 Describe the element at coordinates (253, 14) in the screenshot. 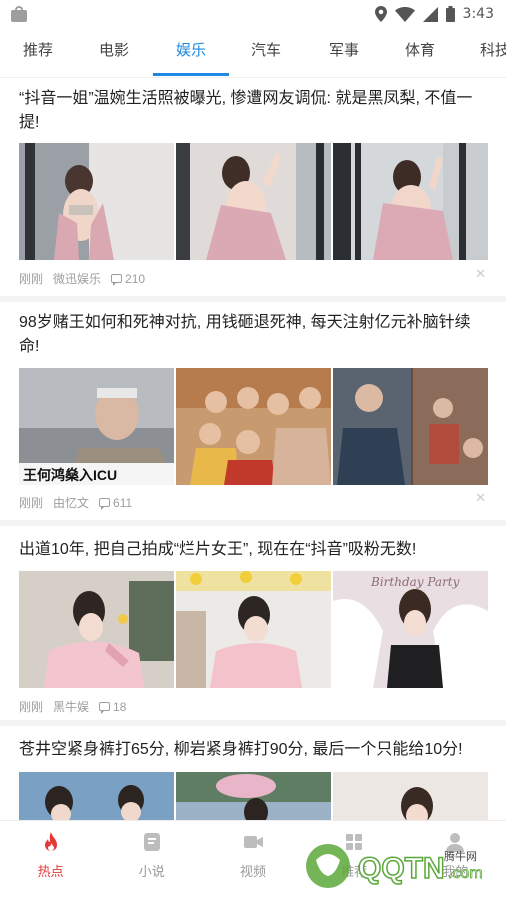

I see `status-bar: 3:43` at that location.